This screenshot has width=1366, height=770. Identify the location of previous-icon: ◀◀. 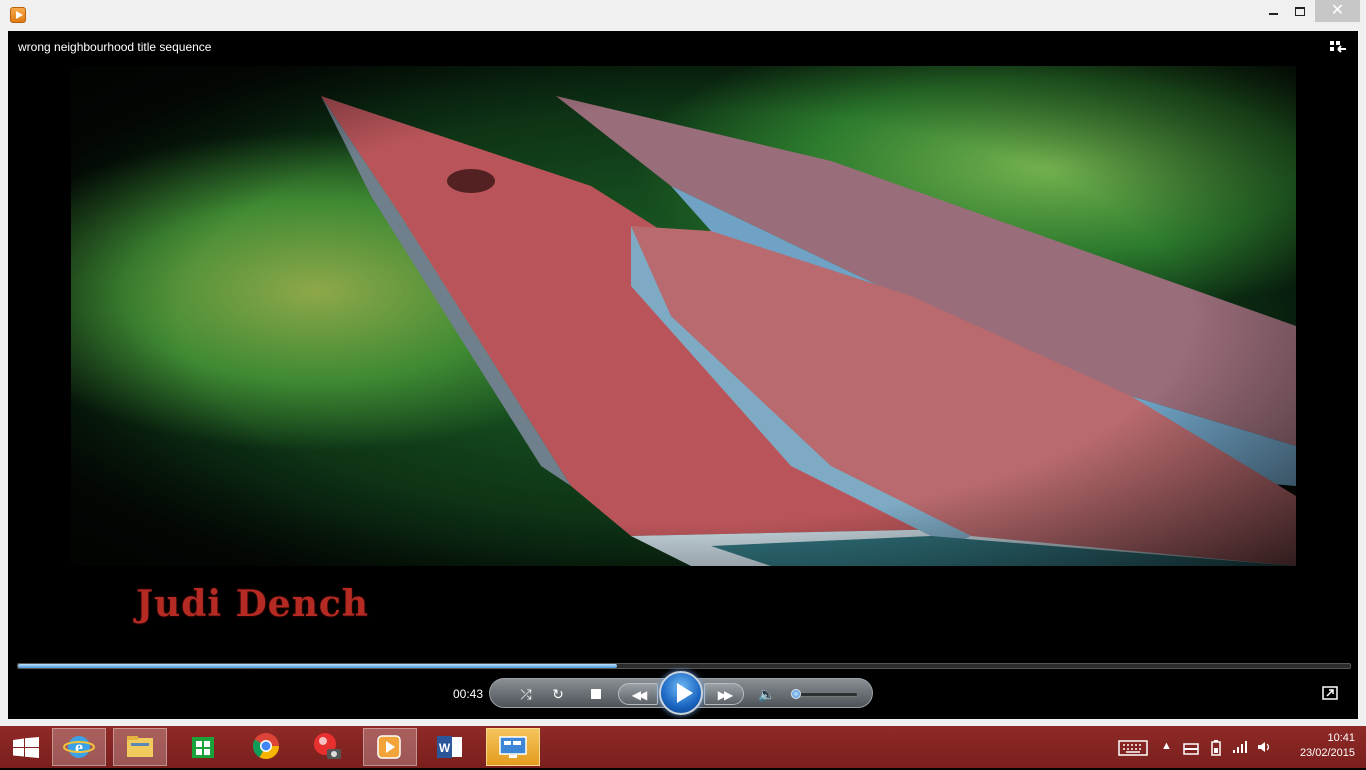
(638, 694).